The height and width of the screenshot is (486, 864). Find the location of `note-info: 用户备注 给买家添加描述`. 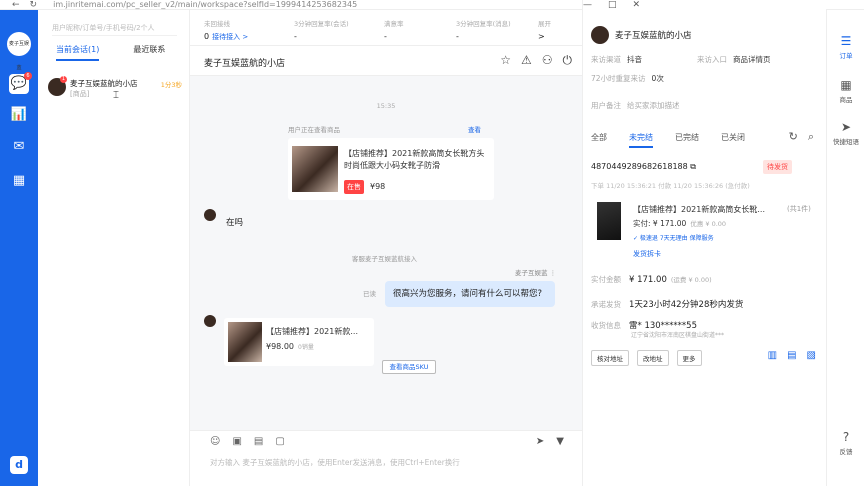

note-info: 用户备注 给买家添加描述 is located at coordinates (638, 105).